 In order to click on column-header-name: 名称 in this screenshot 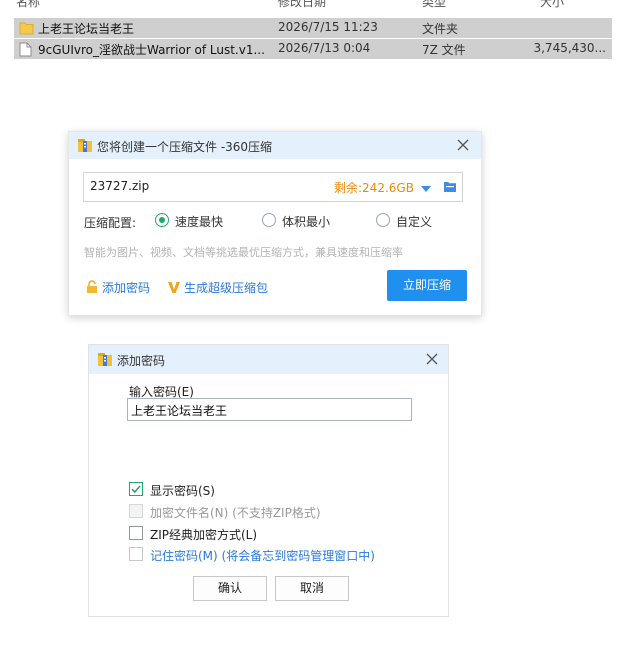, I will do `click(28, 4)`.